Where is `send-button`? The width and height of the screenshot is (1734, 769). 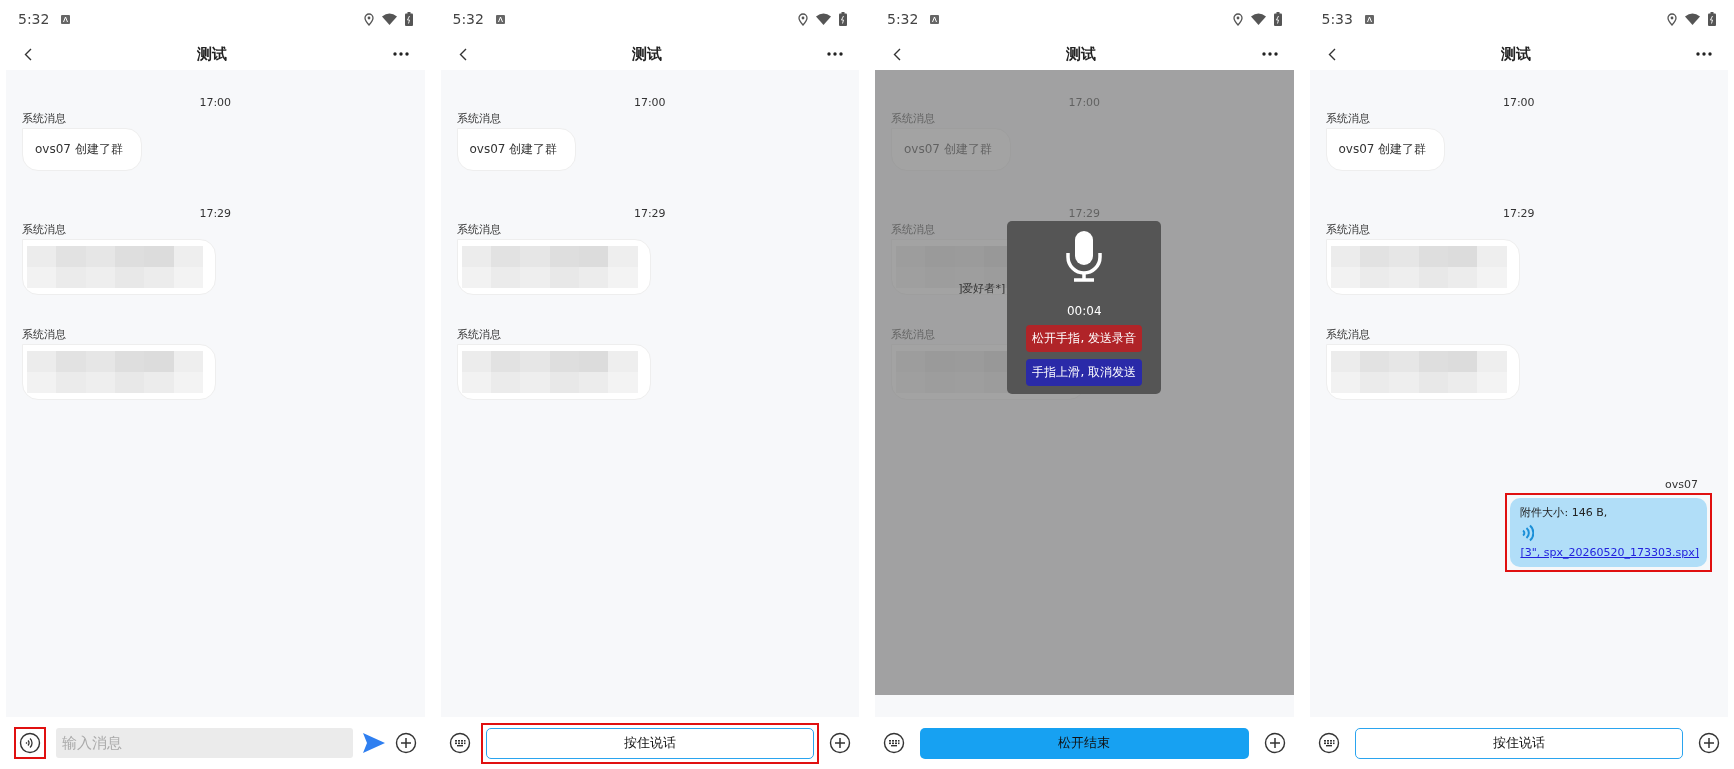 send-button is located at coordinates (373, 743).